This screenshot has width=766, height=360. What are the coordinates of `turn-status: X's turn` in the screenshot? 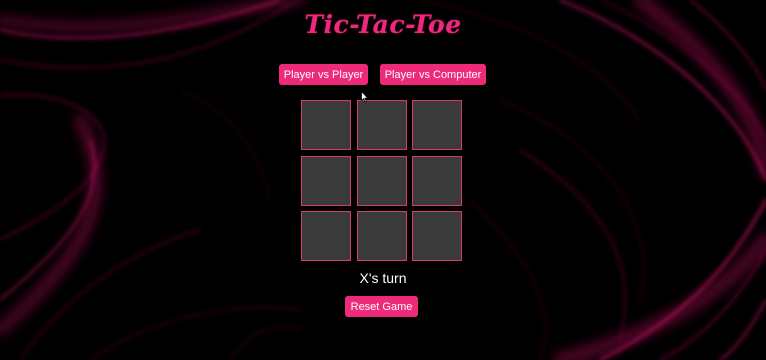 It's located at (383, 278).